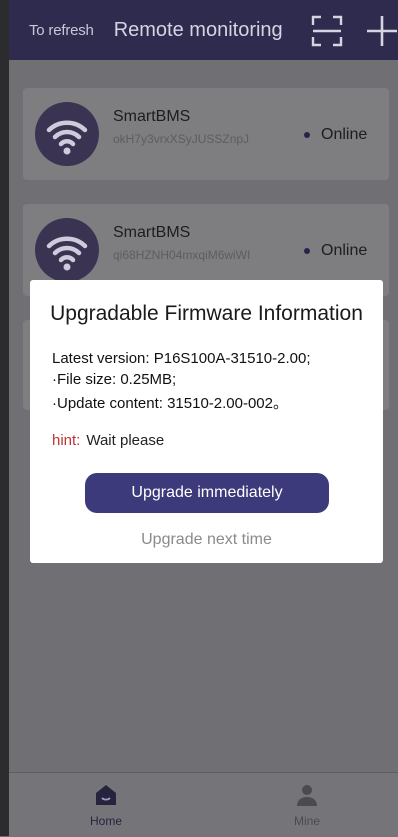  I want to click on plus-icon, so click(382, 31).